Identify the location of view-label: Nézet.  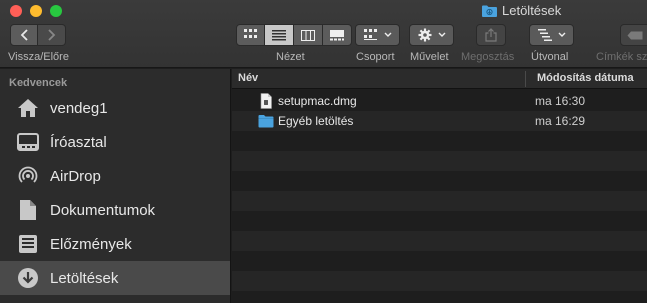
(290, 57).